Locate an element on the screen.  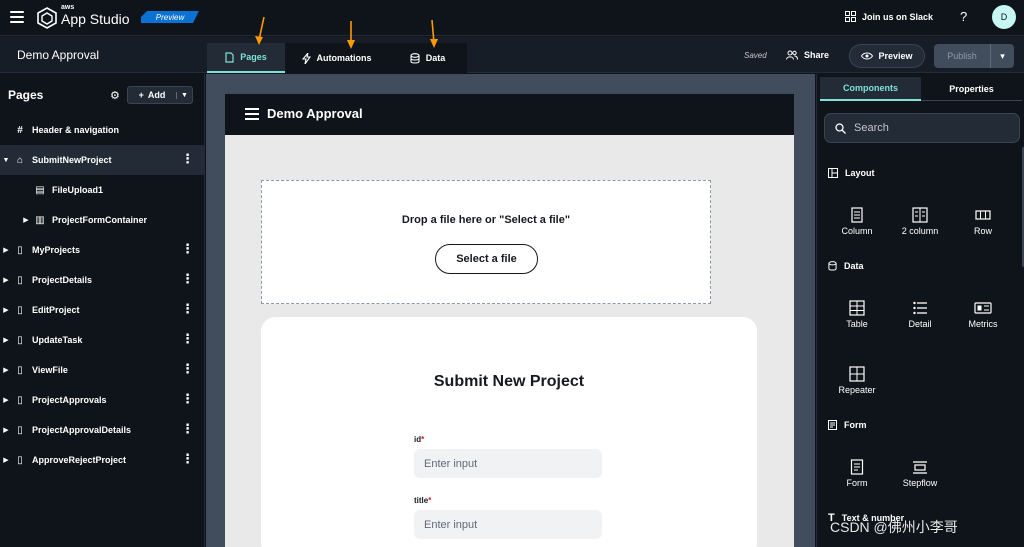
drop-text: Drop a file here or "Select a file" is located at coordinates (486, 220).